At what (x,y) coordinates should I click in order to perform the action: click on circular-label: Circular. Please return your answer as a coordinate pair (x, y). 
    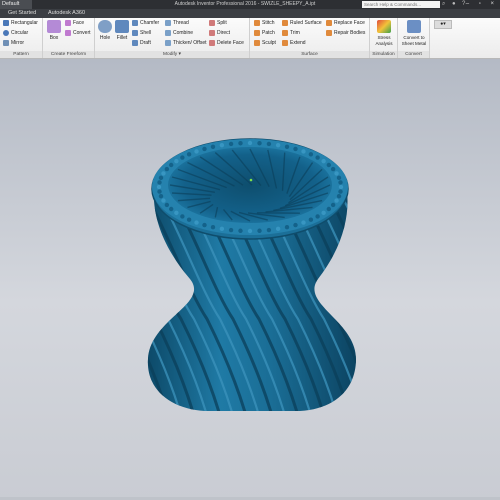
    Looking at the image, I should click on (20, 33).